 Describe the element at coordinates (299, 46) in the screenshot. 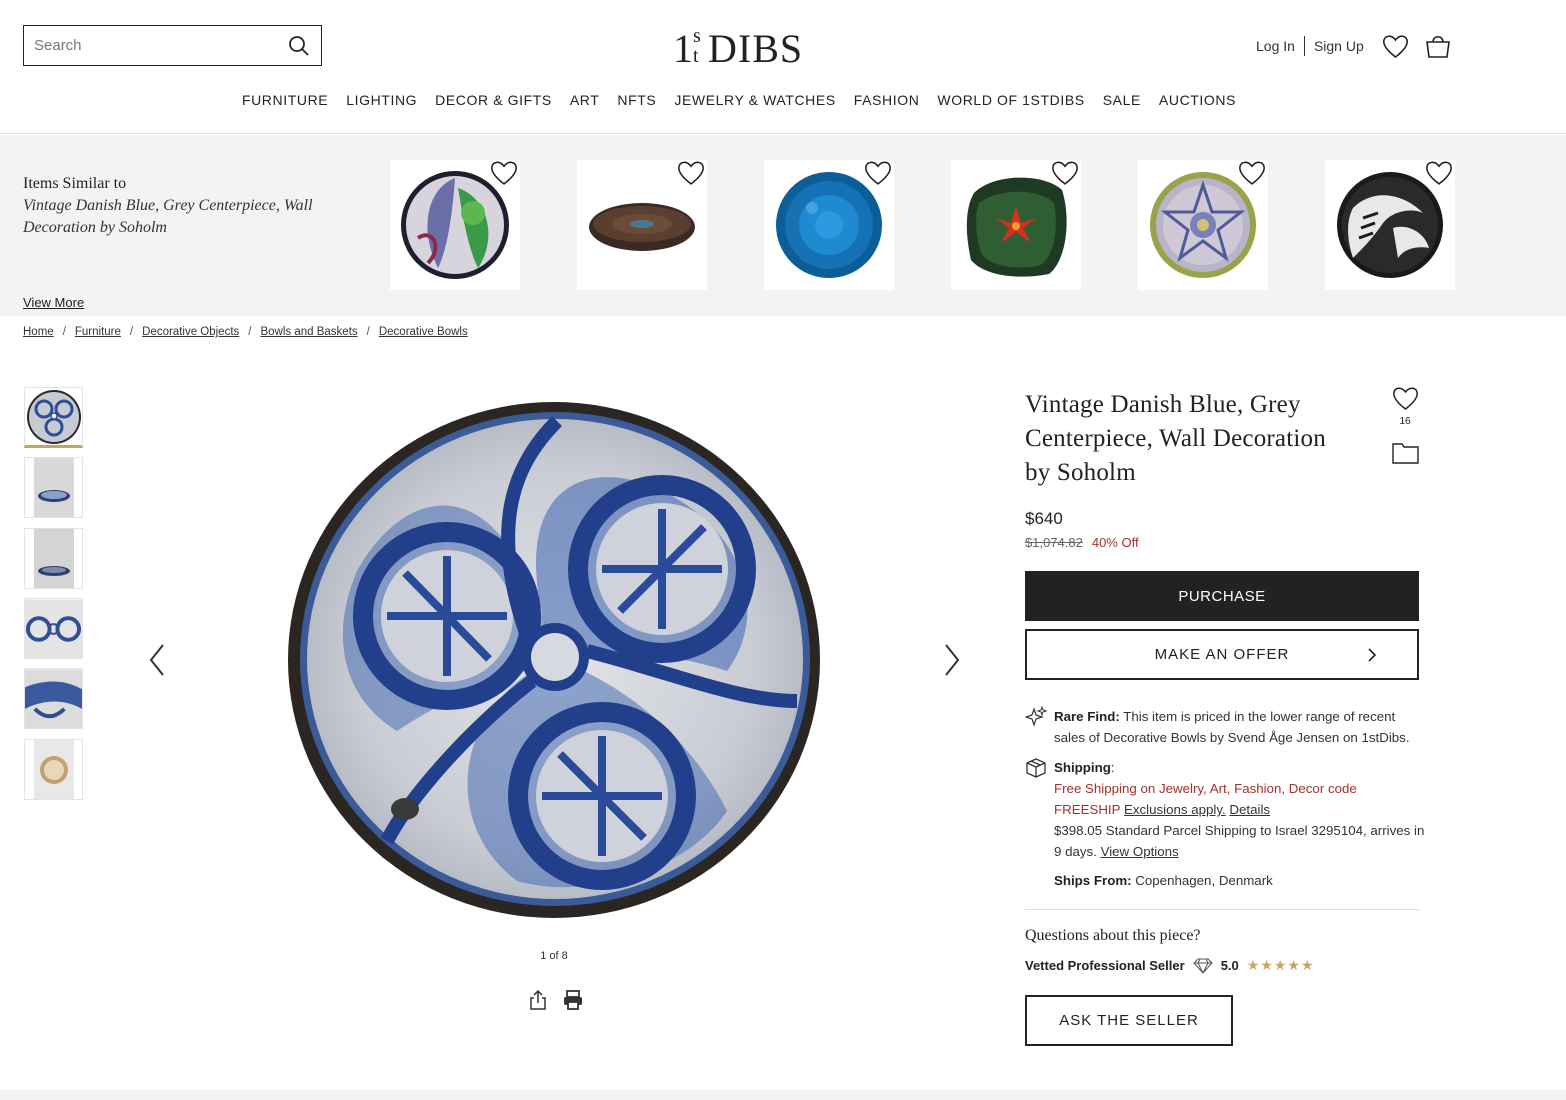

I see `search-icon` at that location.